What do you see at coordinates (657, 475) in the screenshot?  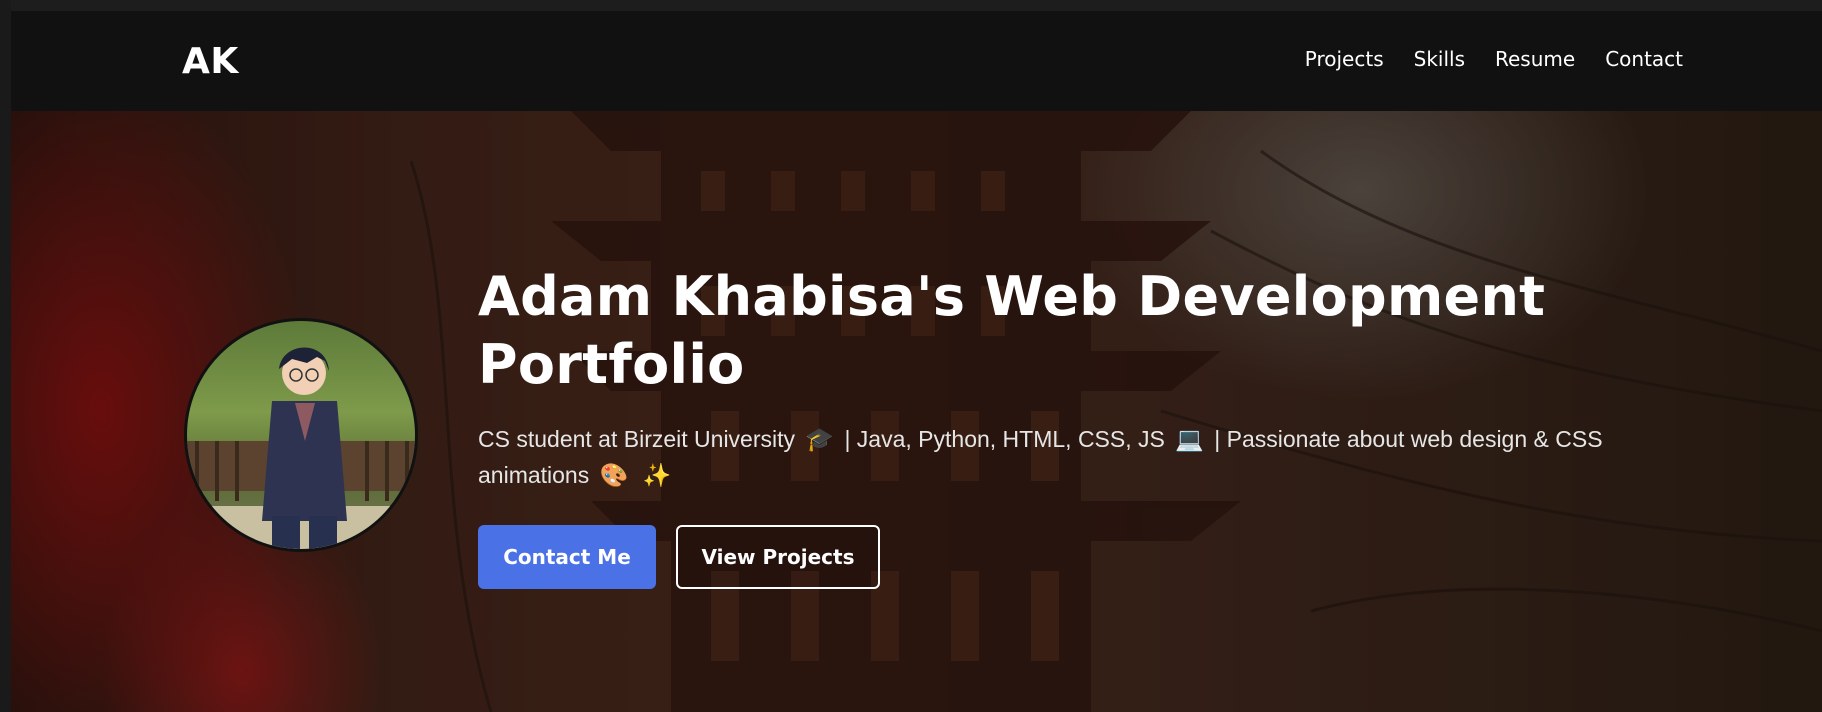 I see `sparkles-icon: ✨` at bounding box center [657, 475].